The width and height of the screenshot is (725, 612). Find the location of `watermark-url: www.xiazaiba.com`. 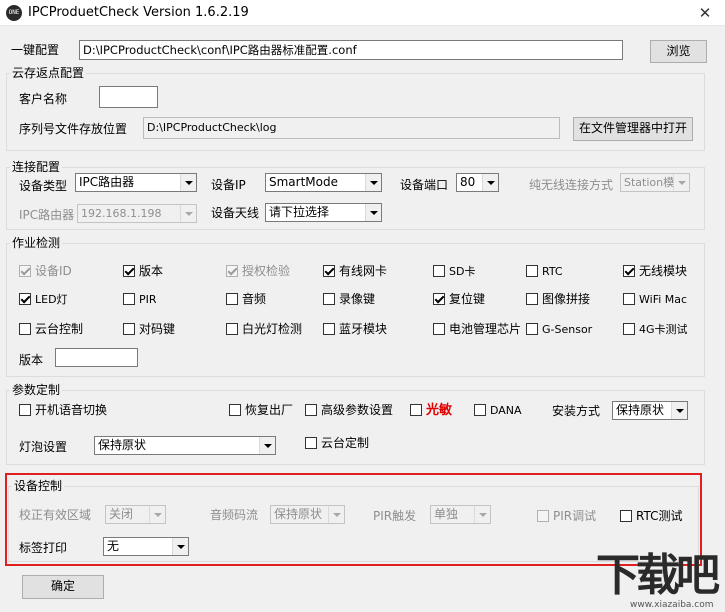

watermark-url: www.xiazaiba.com is located at coordinates (672, 605).